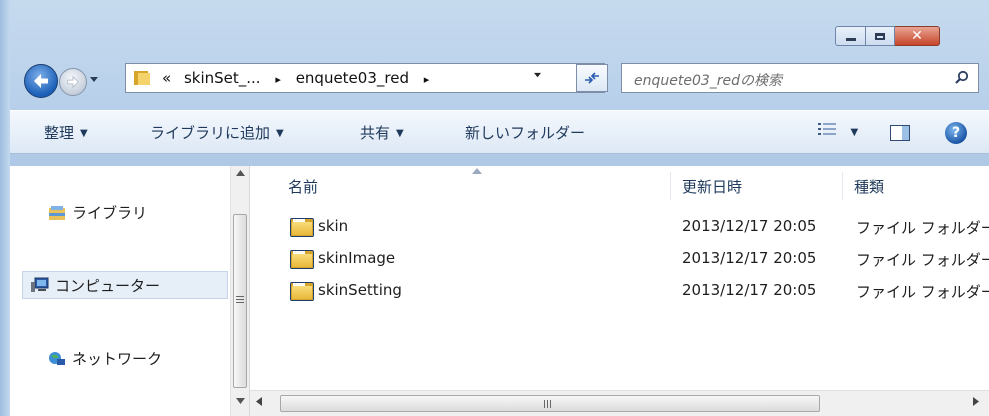 This screenshot has height=416, width=989. What do you see at coordinates (900, 133) in the screenshot?
I see `preview-pane-button` at bounding box center [900, 133].